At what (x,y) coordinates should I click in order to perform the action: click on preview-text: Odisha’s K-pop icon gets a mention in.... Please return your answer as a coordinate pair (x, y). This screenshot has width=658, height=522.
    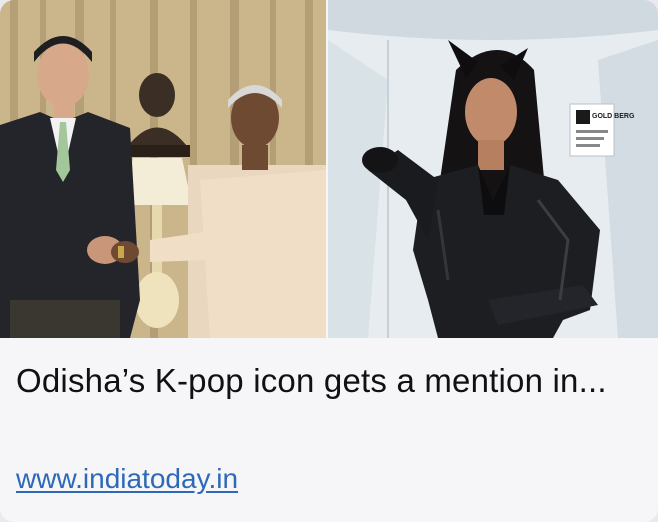
    Looking at the image, I should click on (329, 380).